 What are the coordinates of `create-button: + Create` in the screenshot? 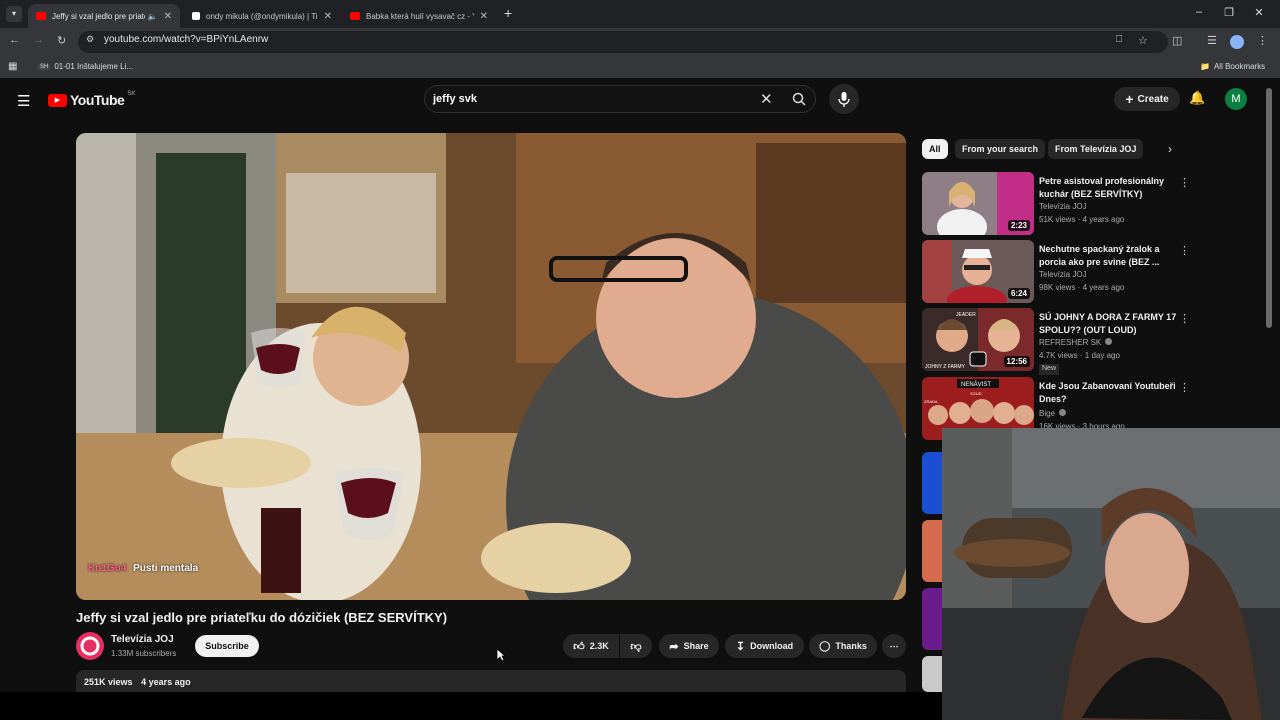 It's located at (1147, 99).